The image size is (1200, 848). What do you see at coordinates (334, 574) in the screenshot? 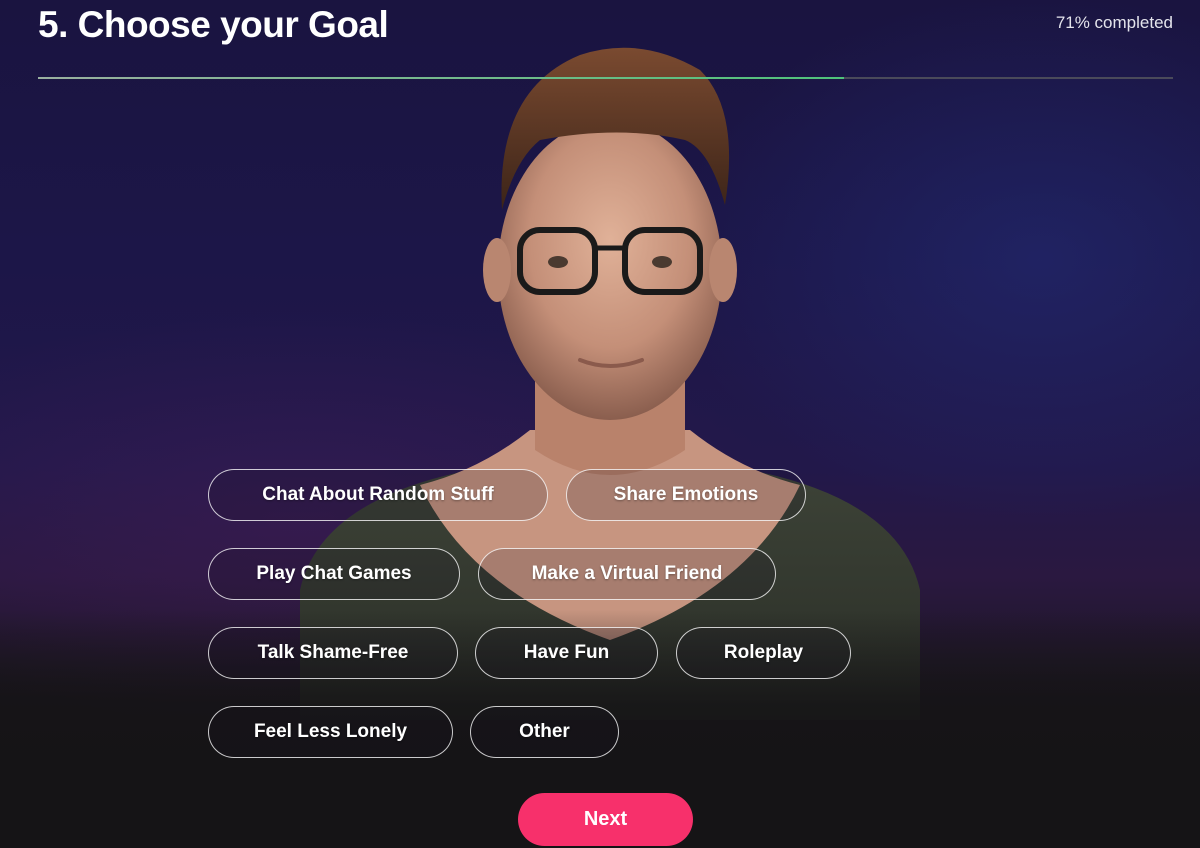
I see `goal-chip-play-chat-games: Play Chat Games` at bounding box center [334, 574].